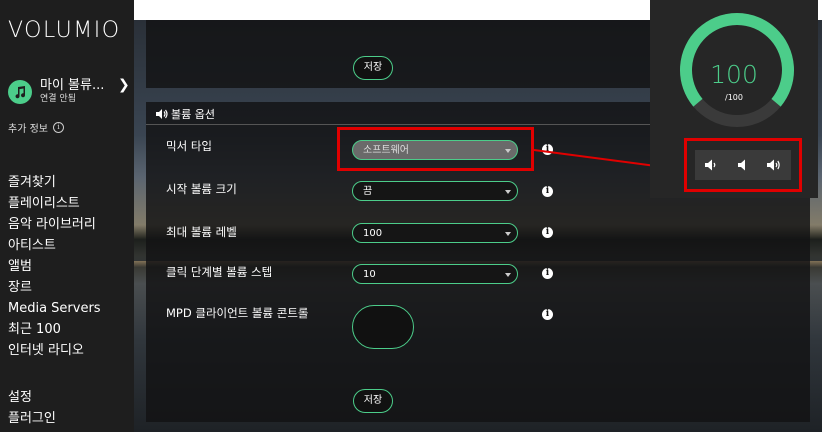  I want to click on nav-item-artists: 아티스트, so click(54, 245).